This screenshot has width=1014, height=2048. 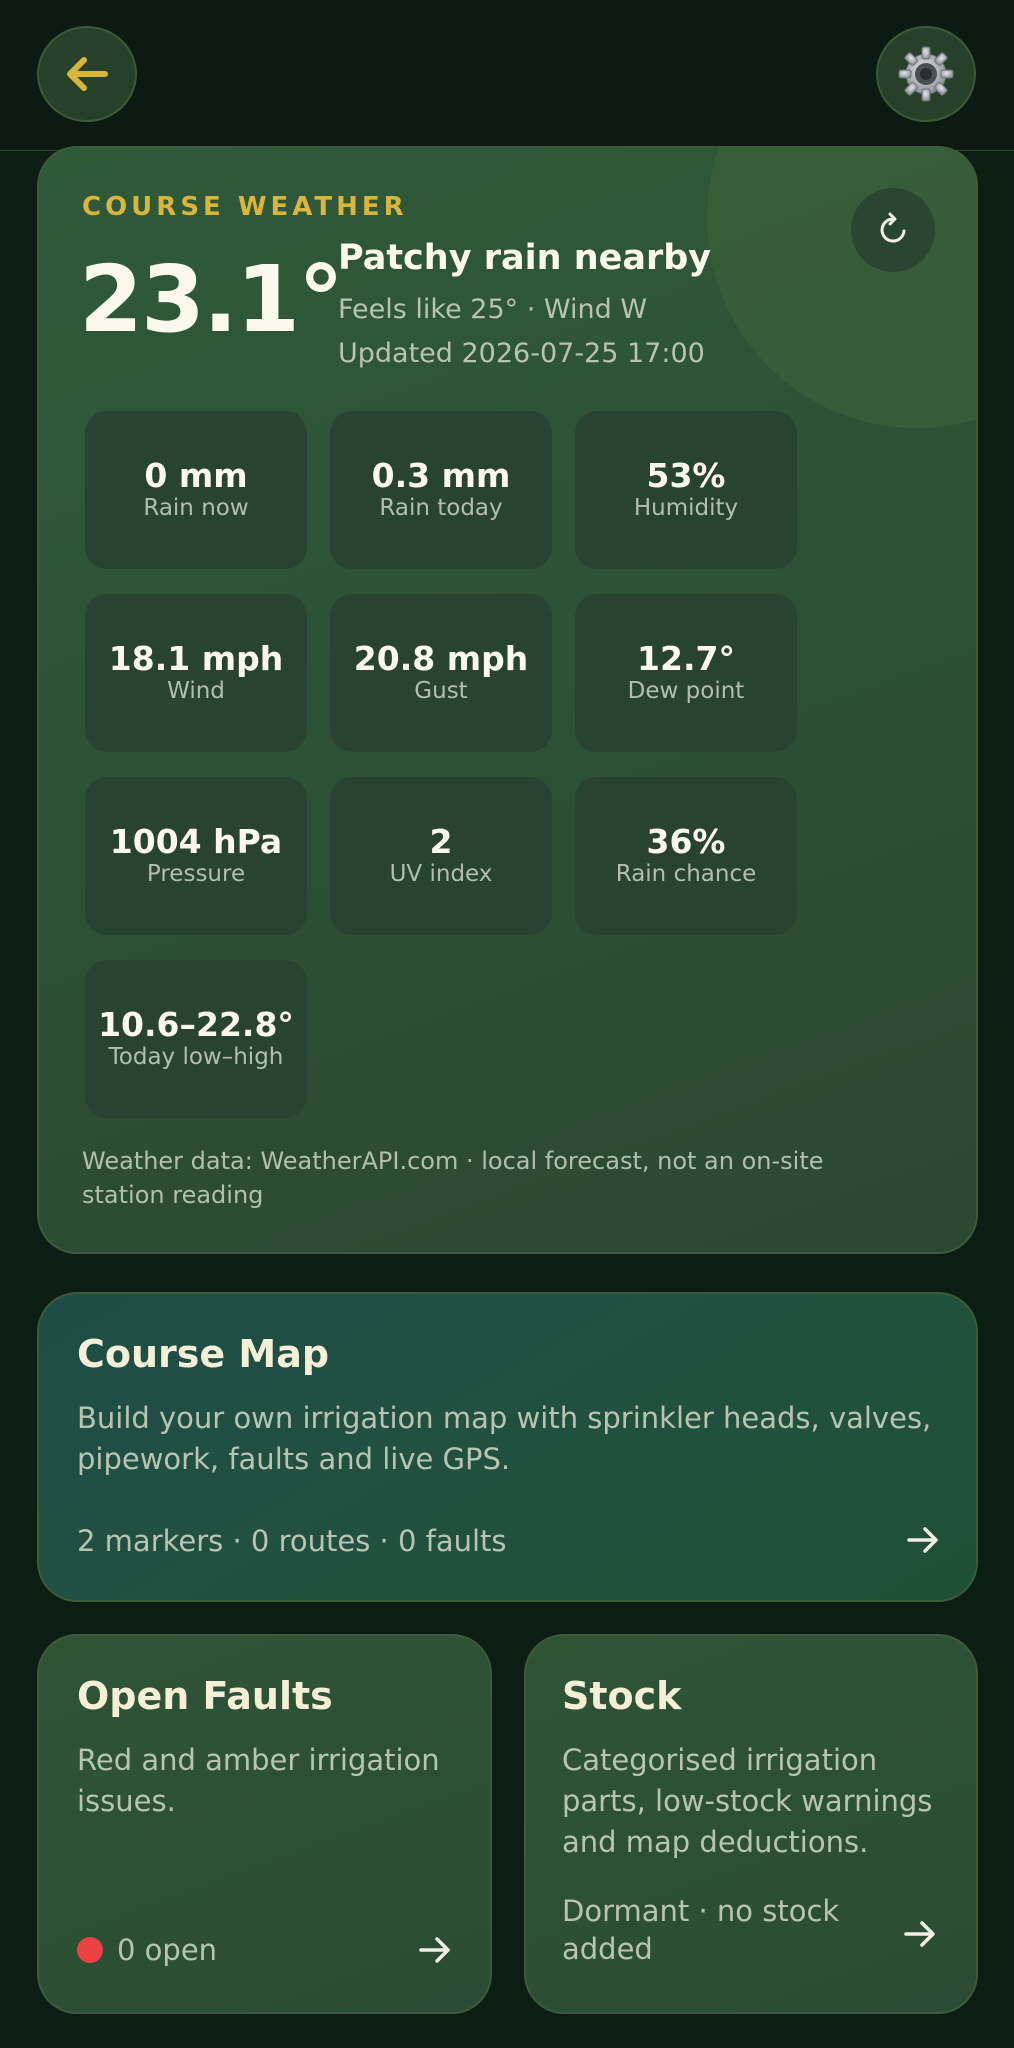 What do you see at coordinates (196, 476) in the screenshot?
I see `tile-value: 0 mm` at bounding box center [196, 476].